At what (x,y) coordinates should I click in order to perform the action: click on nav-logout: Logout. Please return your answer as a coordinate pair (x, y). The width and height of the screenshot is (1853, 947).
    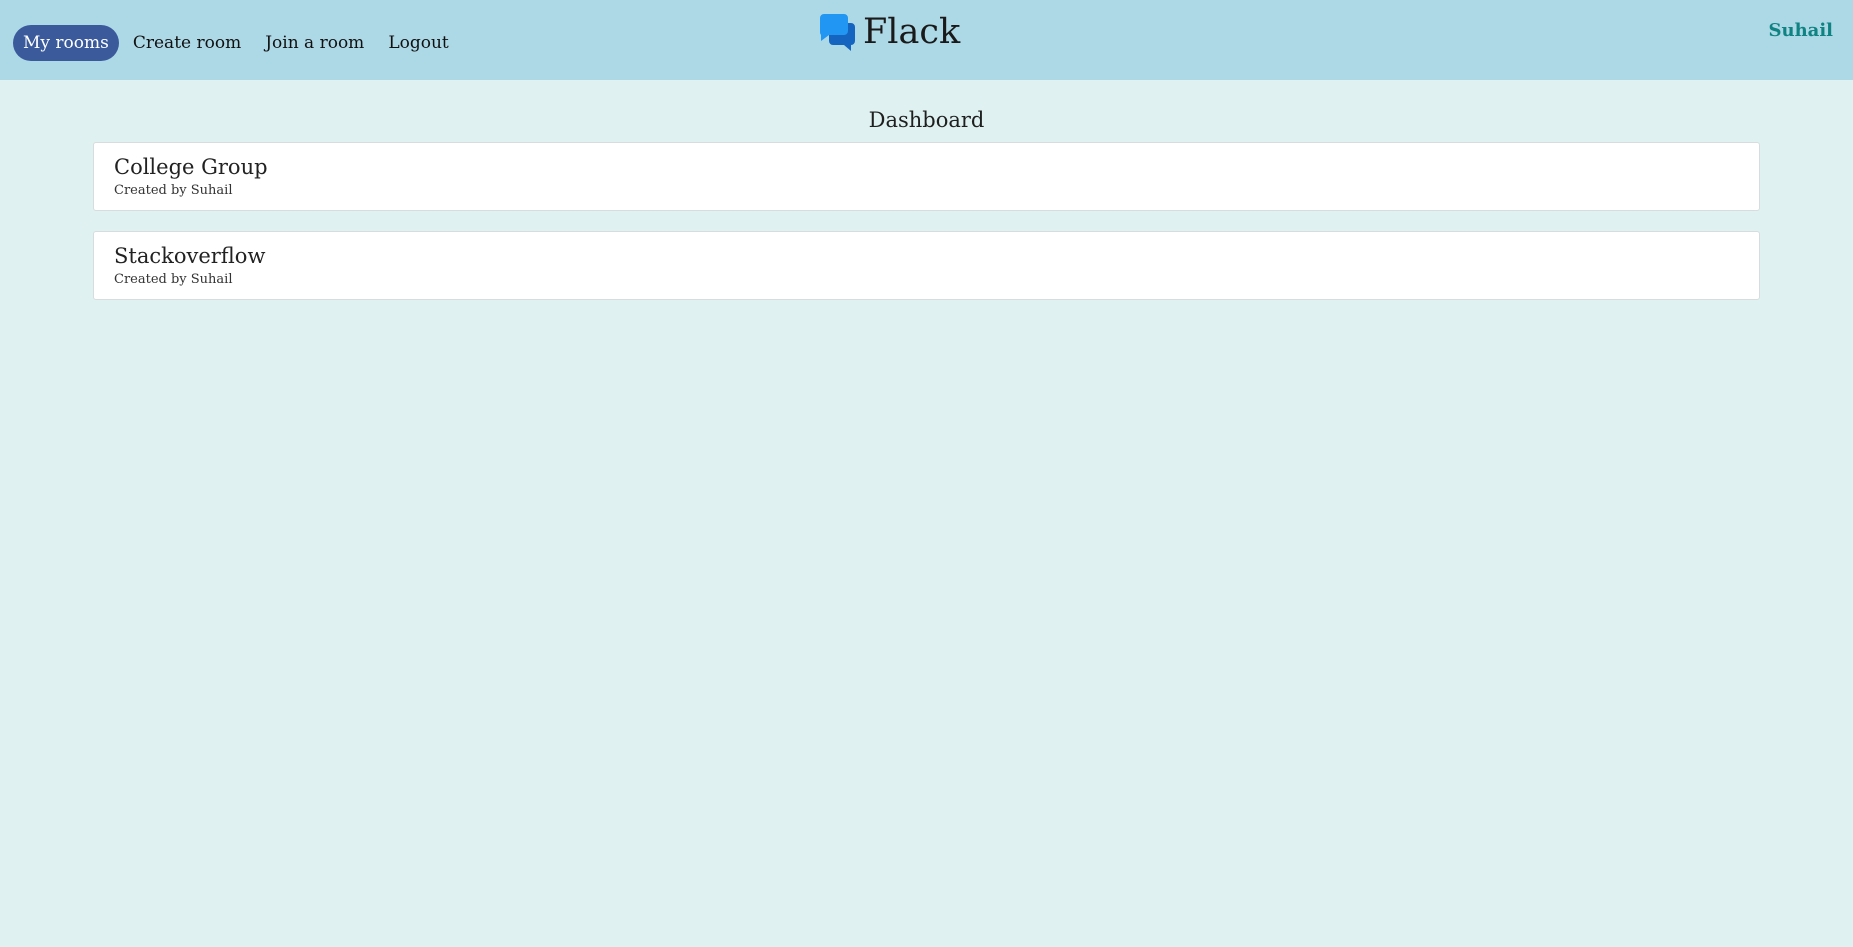
    Looking at the image, I should click on (418, 43).